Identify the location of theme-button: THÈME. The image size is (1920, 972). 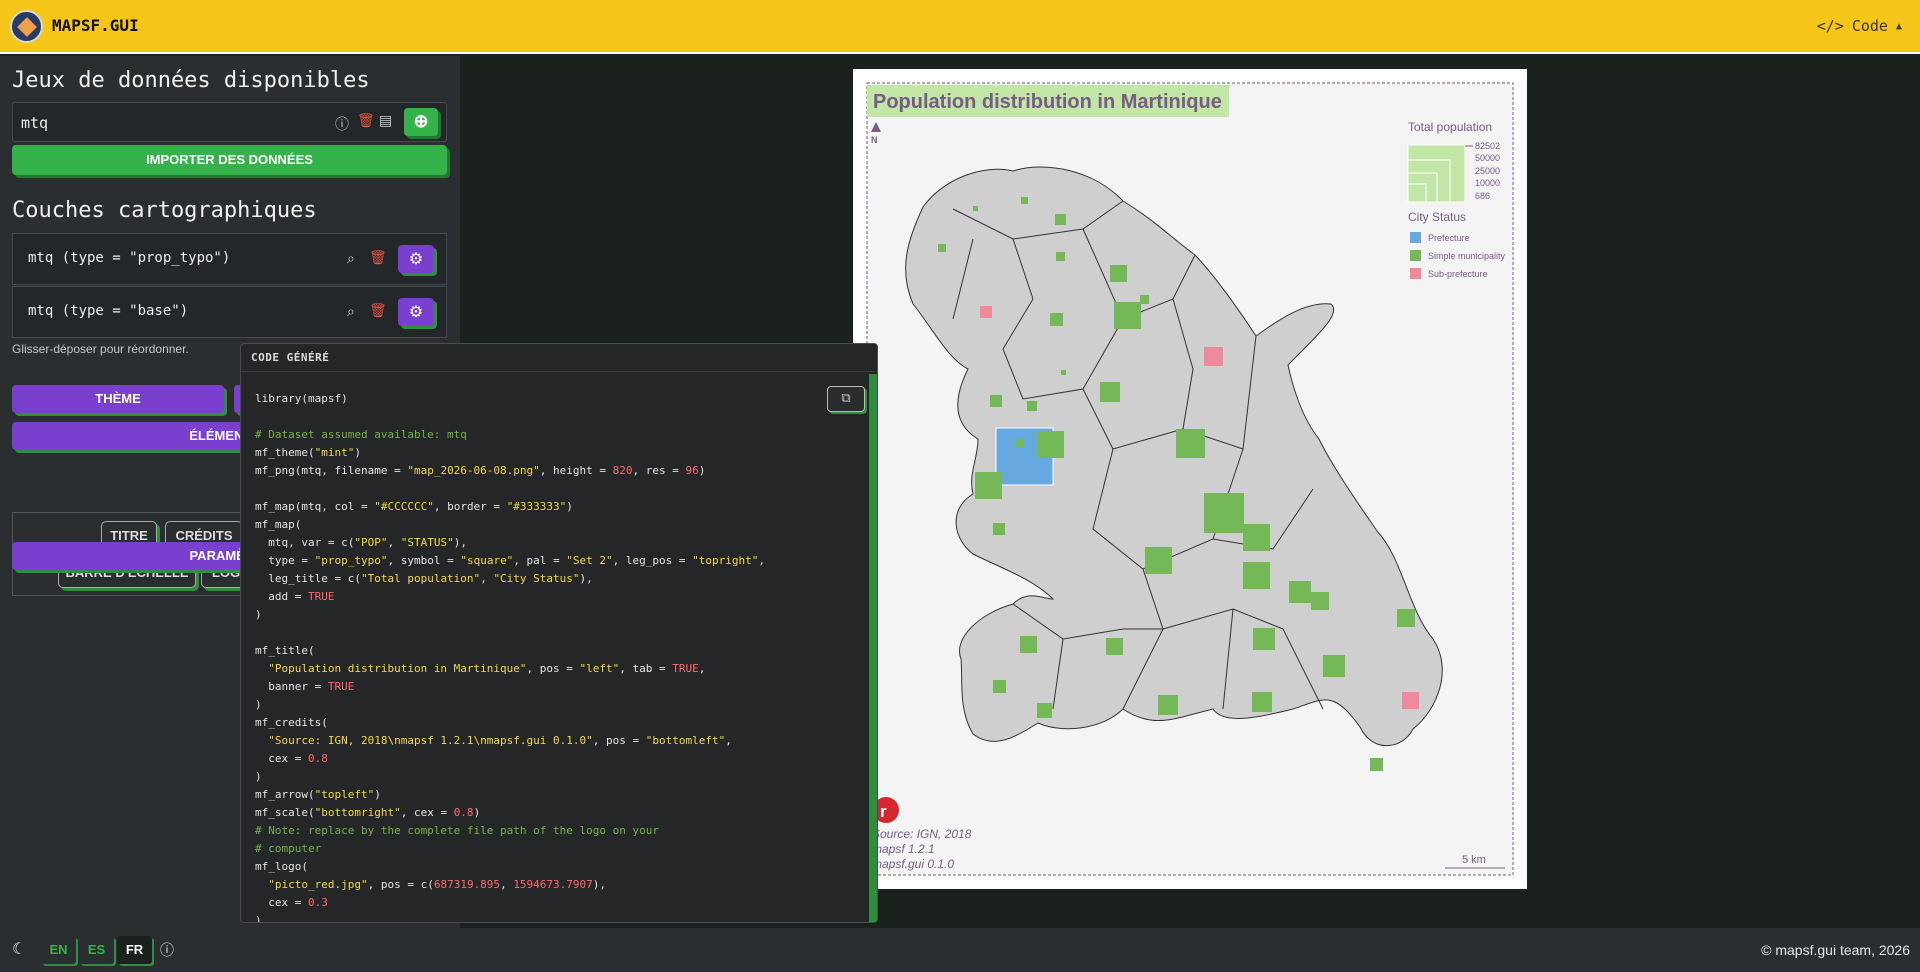
(118, 399).